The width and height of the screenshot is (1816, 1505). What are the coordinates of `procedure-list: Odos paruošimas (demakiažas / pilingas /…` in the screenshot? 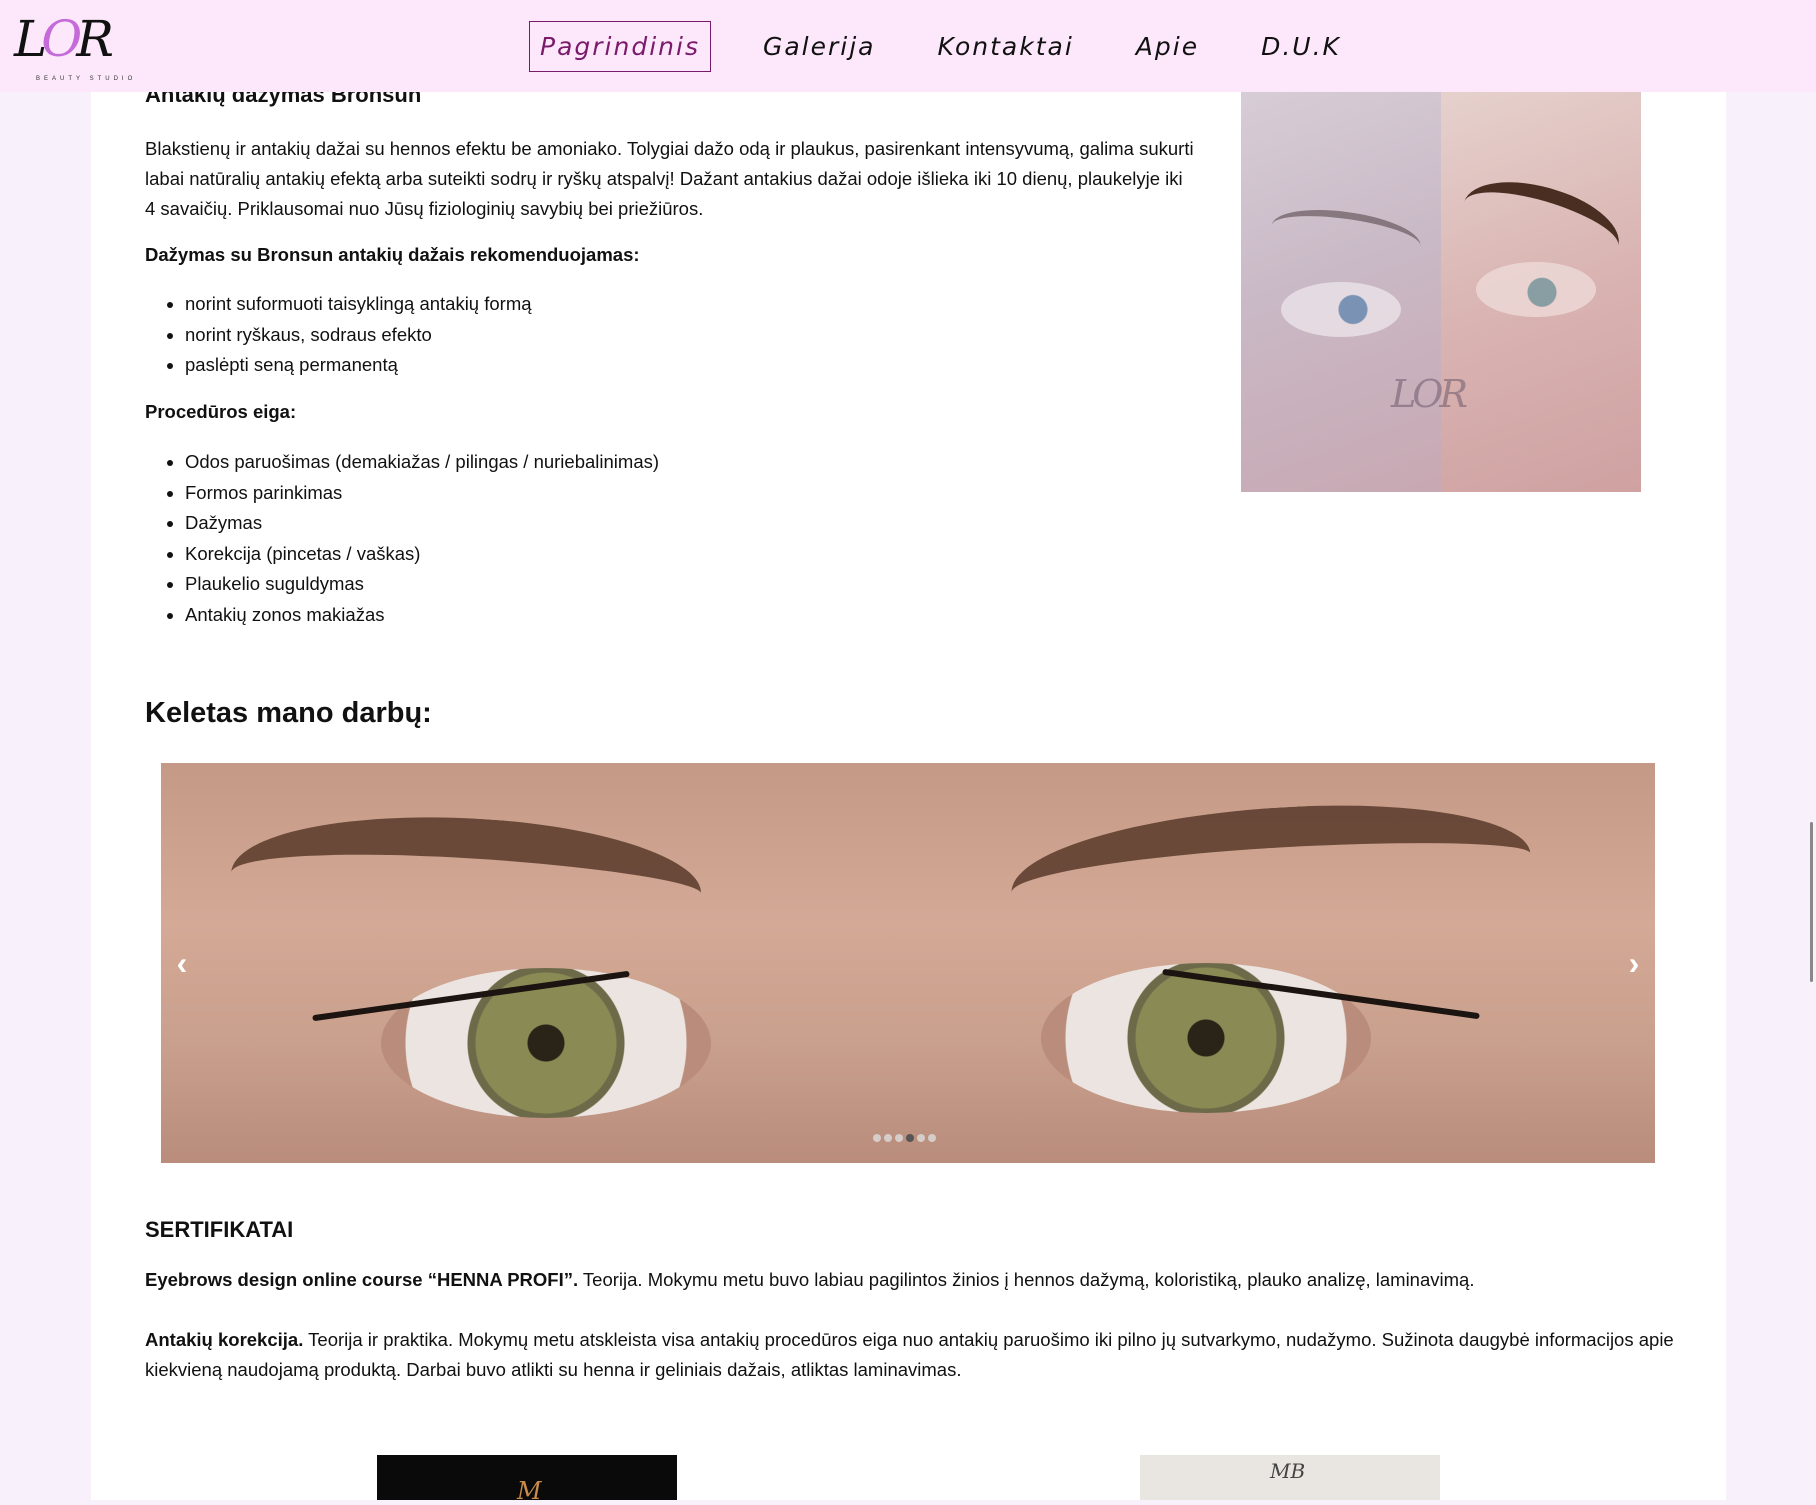 It's located at (402, 538).